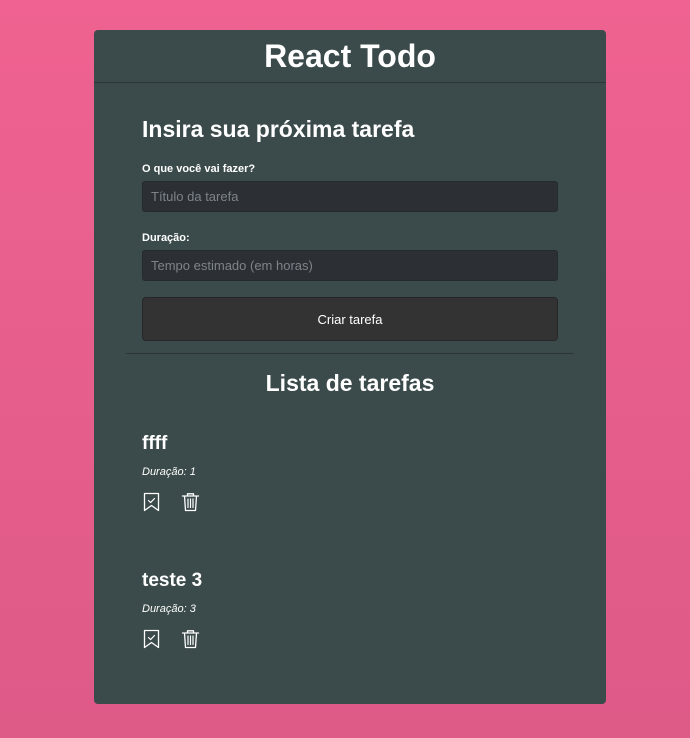  What do you see at coordinates (350, 265) in the screenshot?
I see `duration-input` at bounding box center [350, 265].